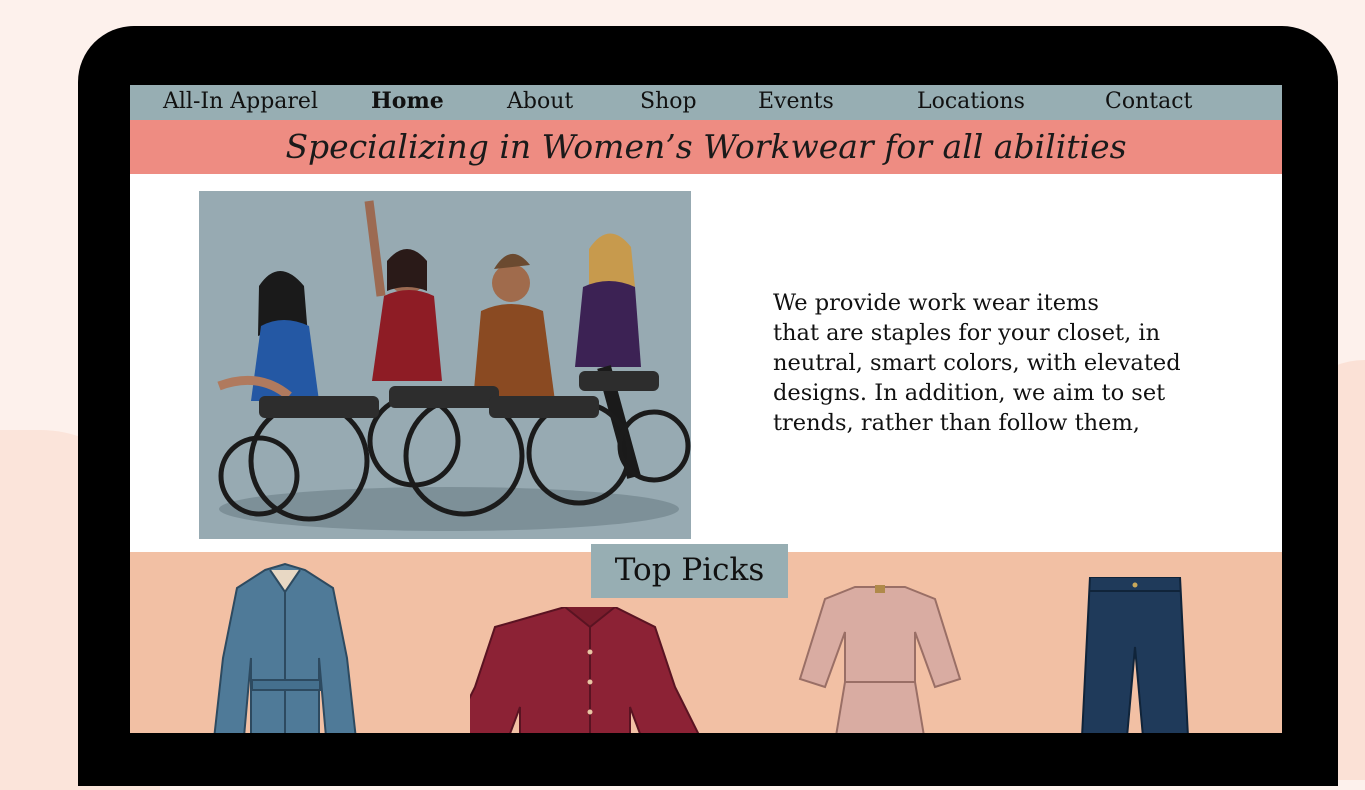  Describe the element at coordinates (290, 646) in the screenshot. I see `denim-shirt-dress-icon` at that location.